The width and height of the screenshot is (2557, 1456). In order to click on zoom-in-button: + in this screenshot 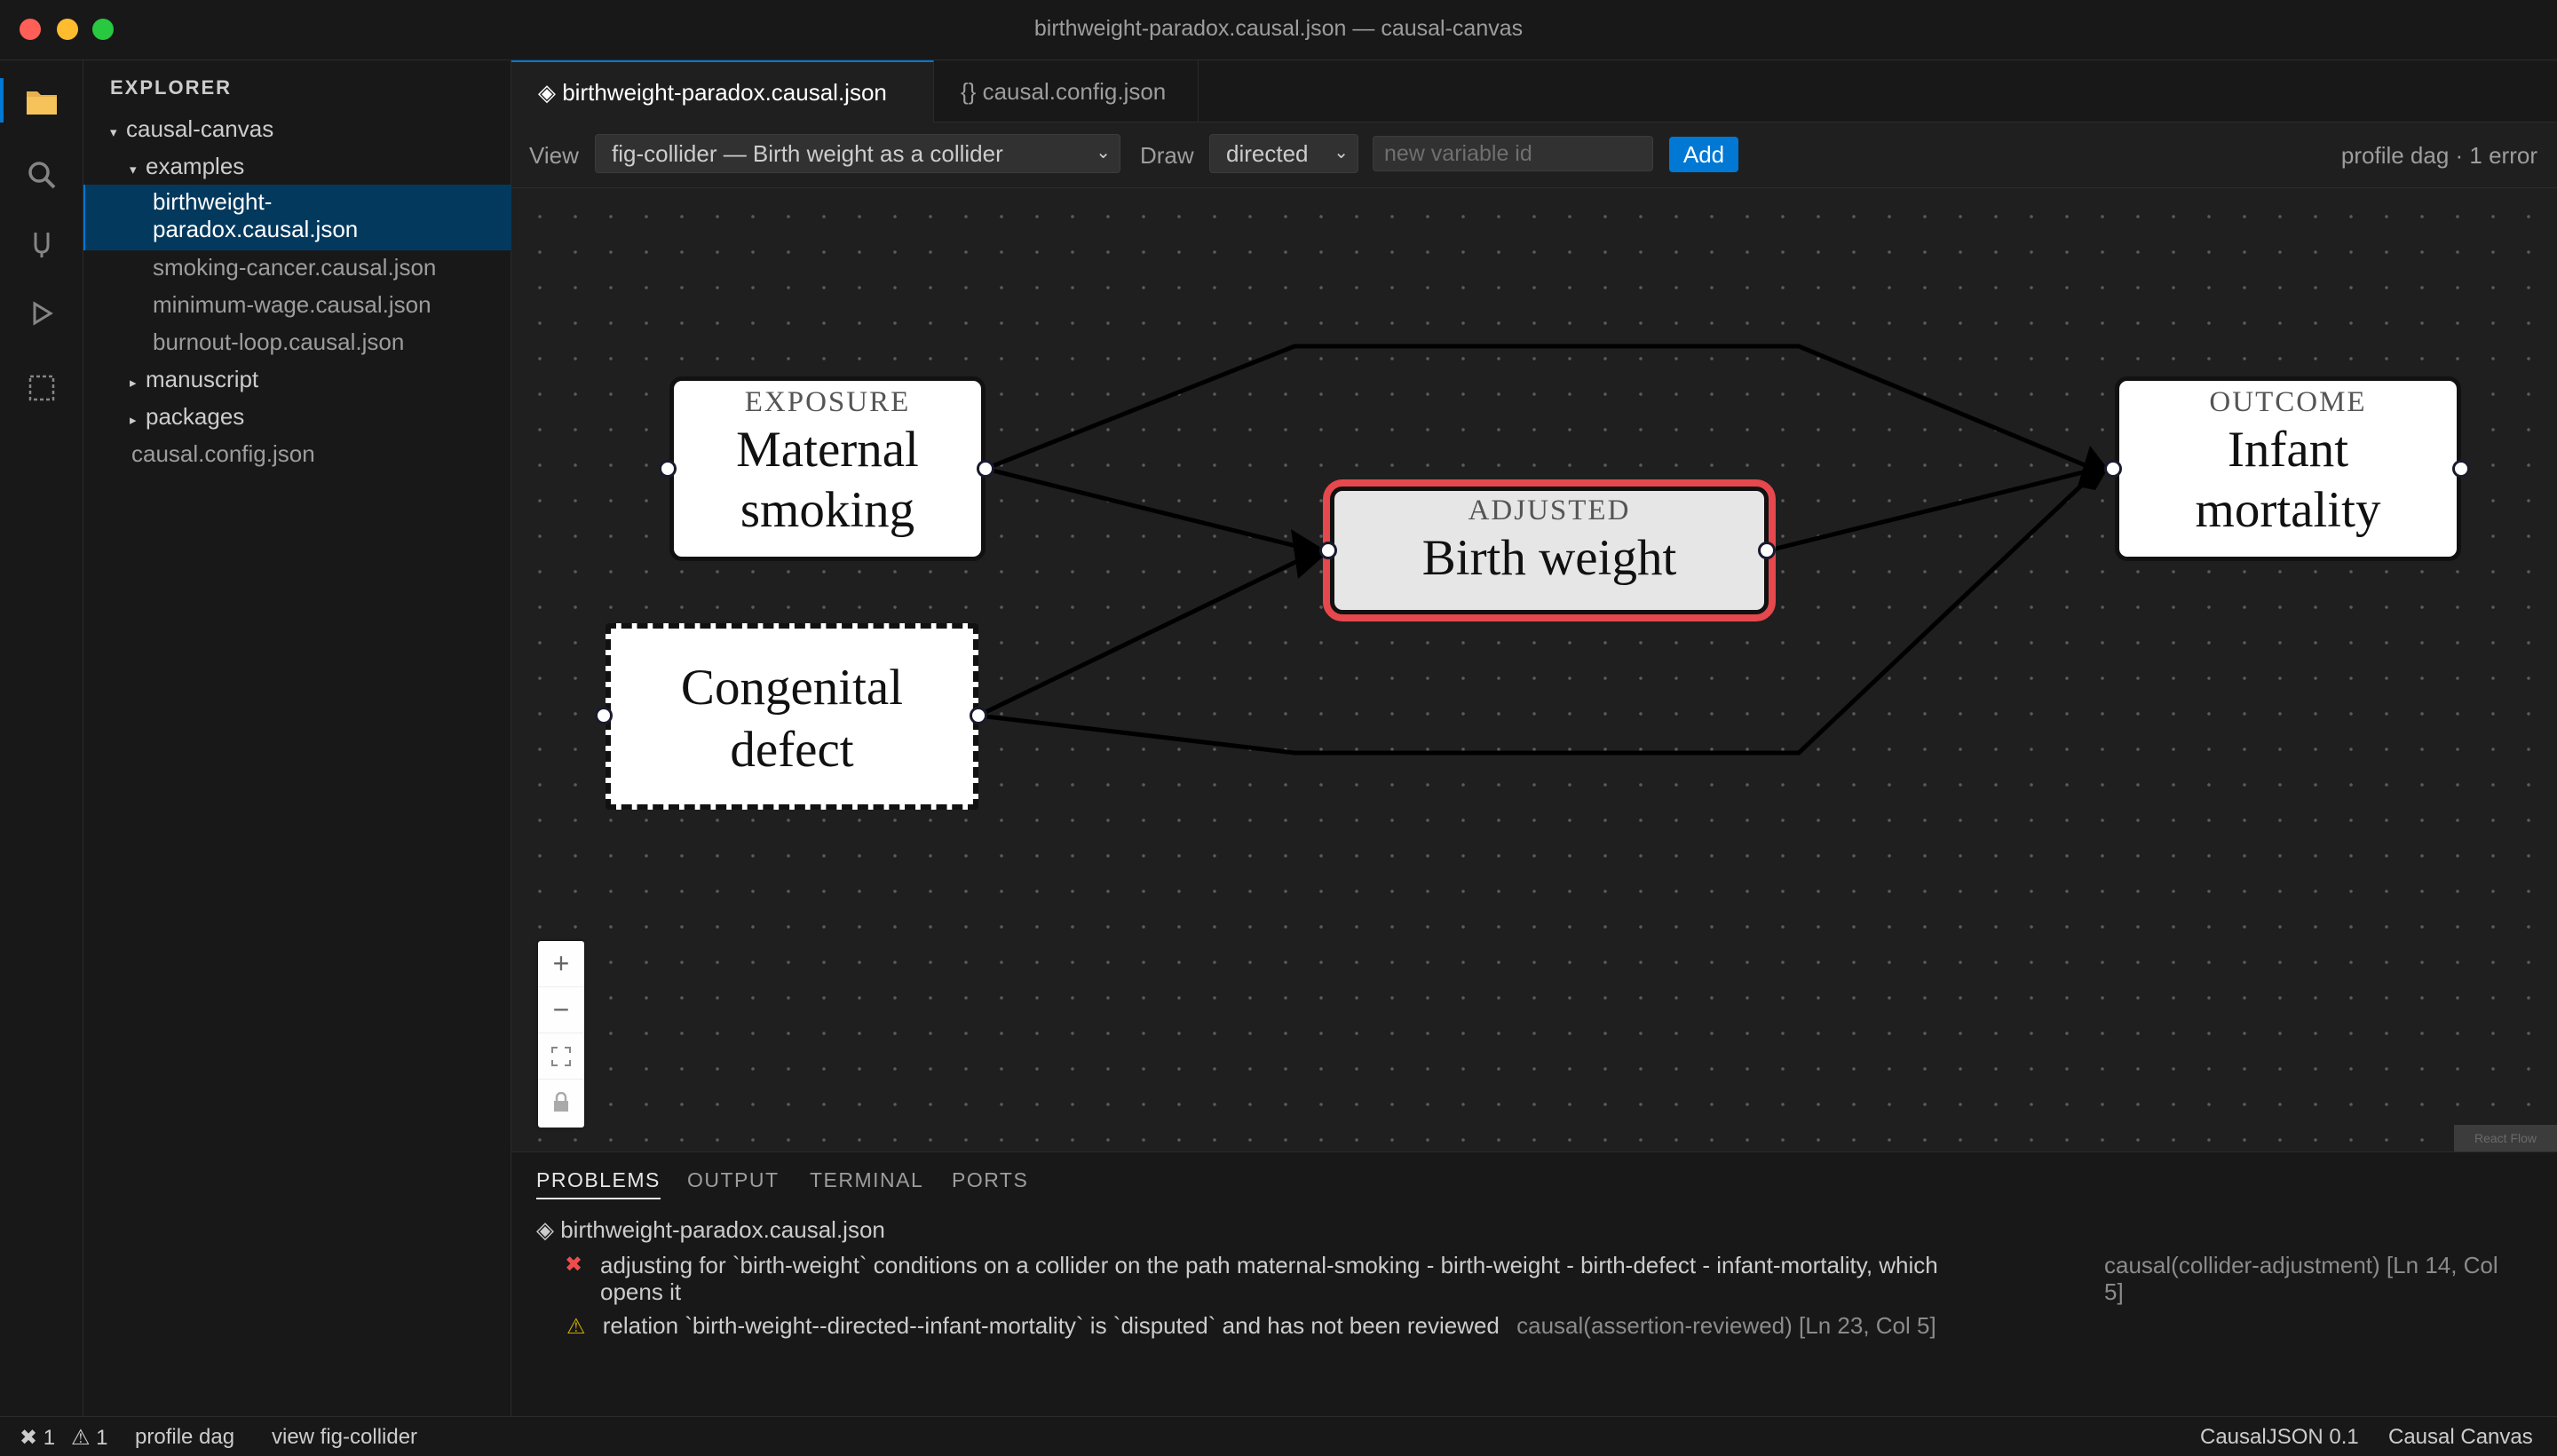, I will do `click(561, 964)`.